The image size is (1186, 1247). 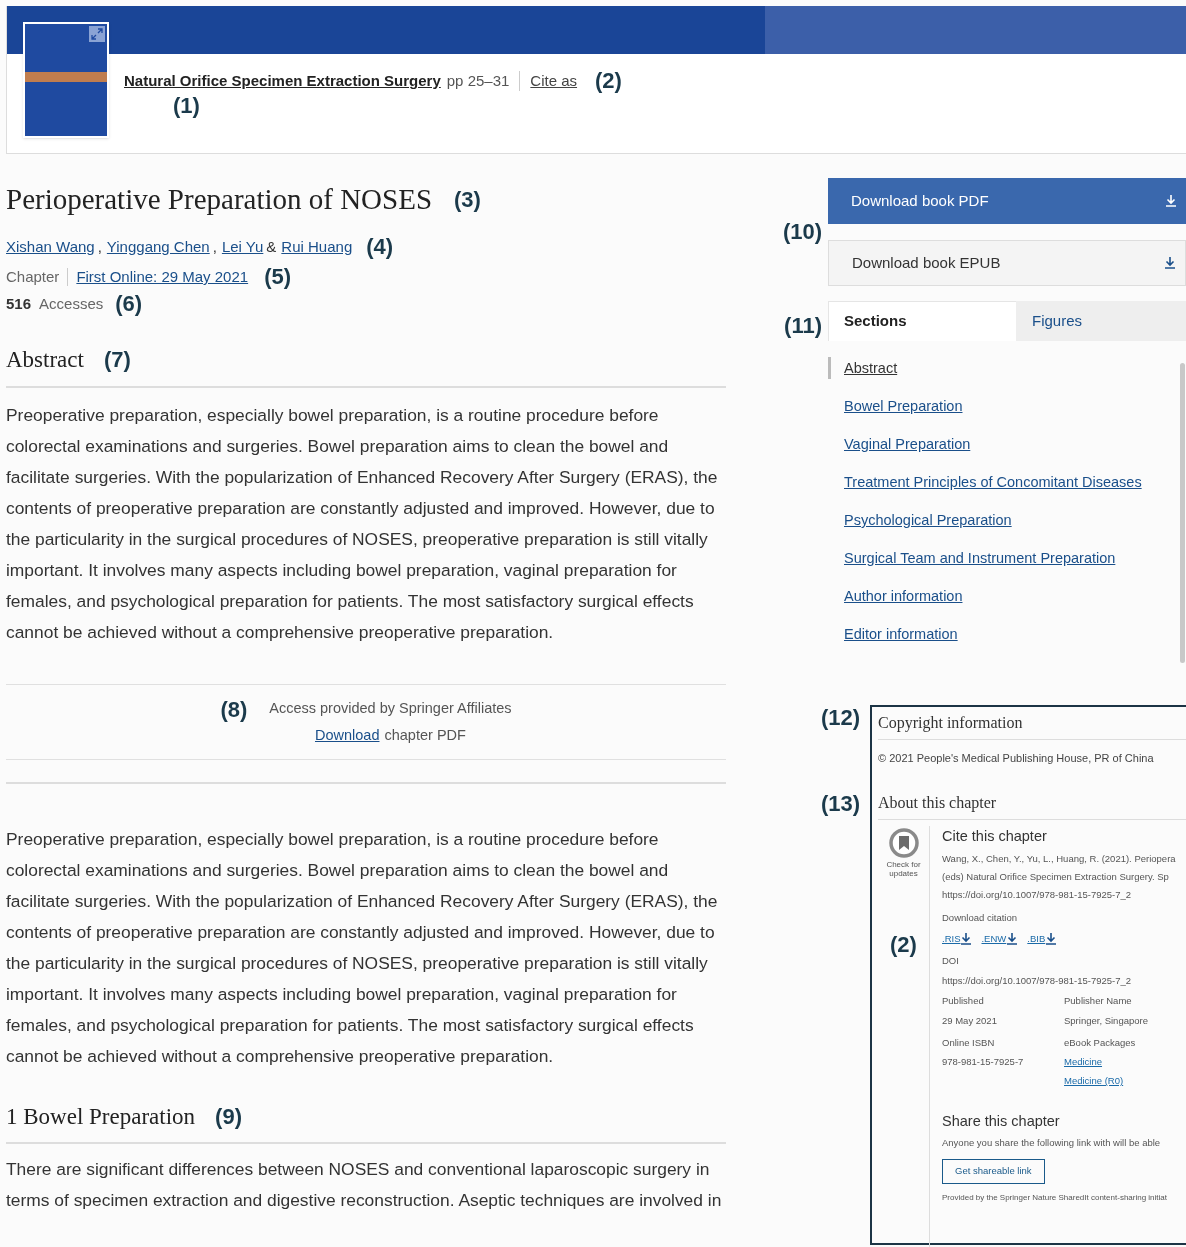 What do you see at coordinates (963, 1001) in the screenshot?
I see `field-label: Published` at bounding box center [963, 1001].